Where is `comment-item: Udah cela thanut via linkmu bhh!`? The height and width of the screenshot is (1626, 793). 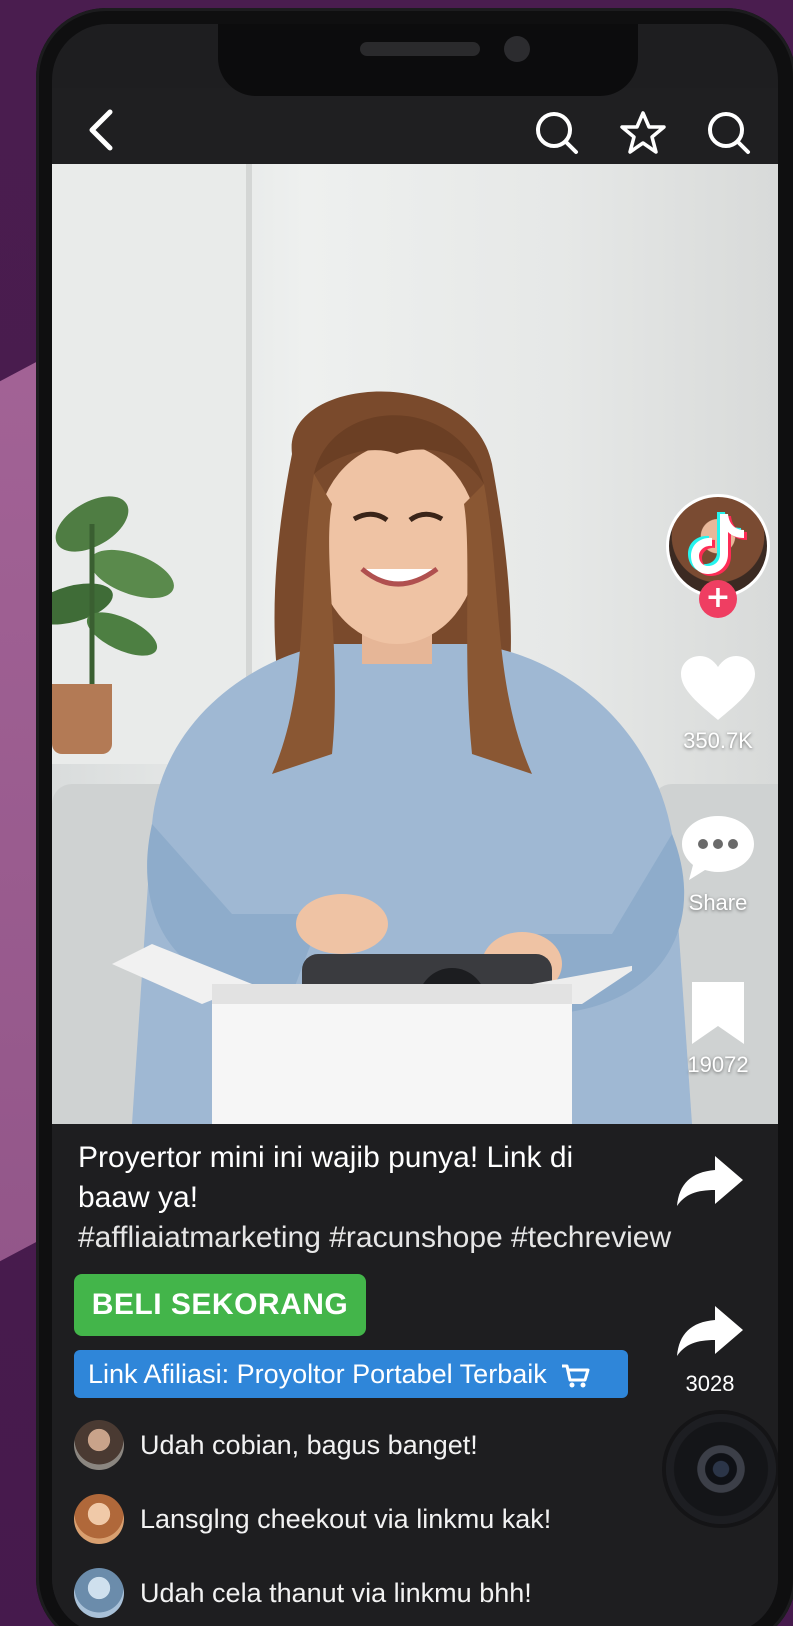 comment-item: Udah cela thanut via linkmu bhh! is located at coordinates (354, 1595).